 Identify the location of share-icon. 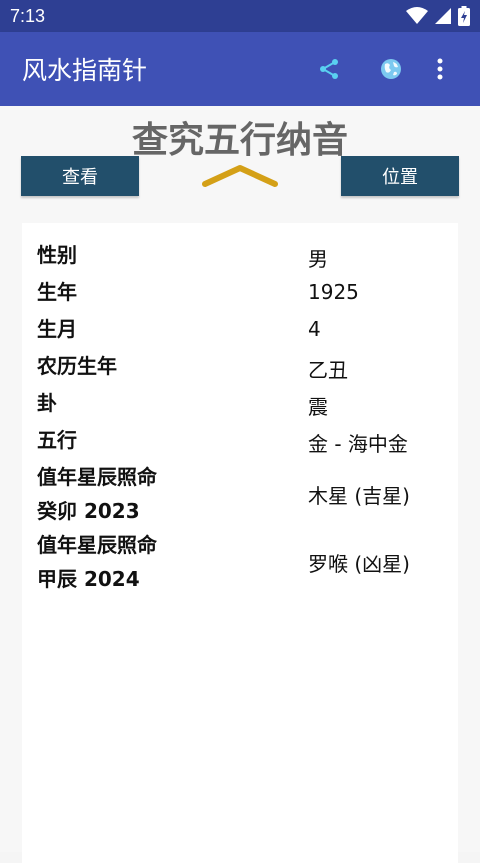
(329, 69).